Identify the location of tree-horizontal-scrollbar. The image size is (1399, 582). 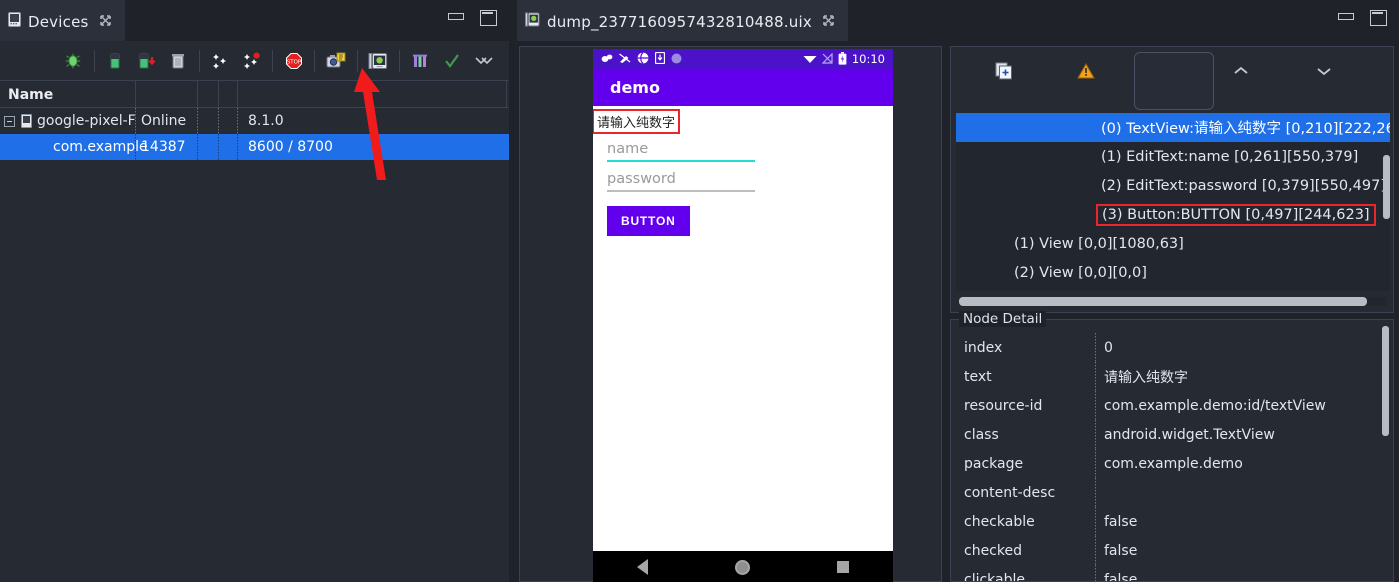
(1163, 301).